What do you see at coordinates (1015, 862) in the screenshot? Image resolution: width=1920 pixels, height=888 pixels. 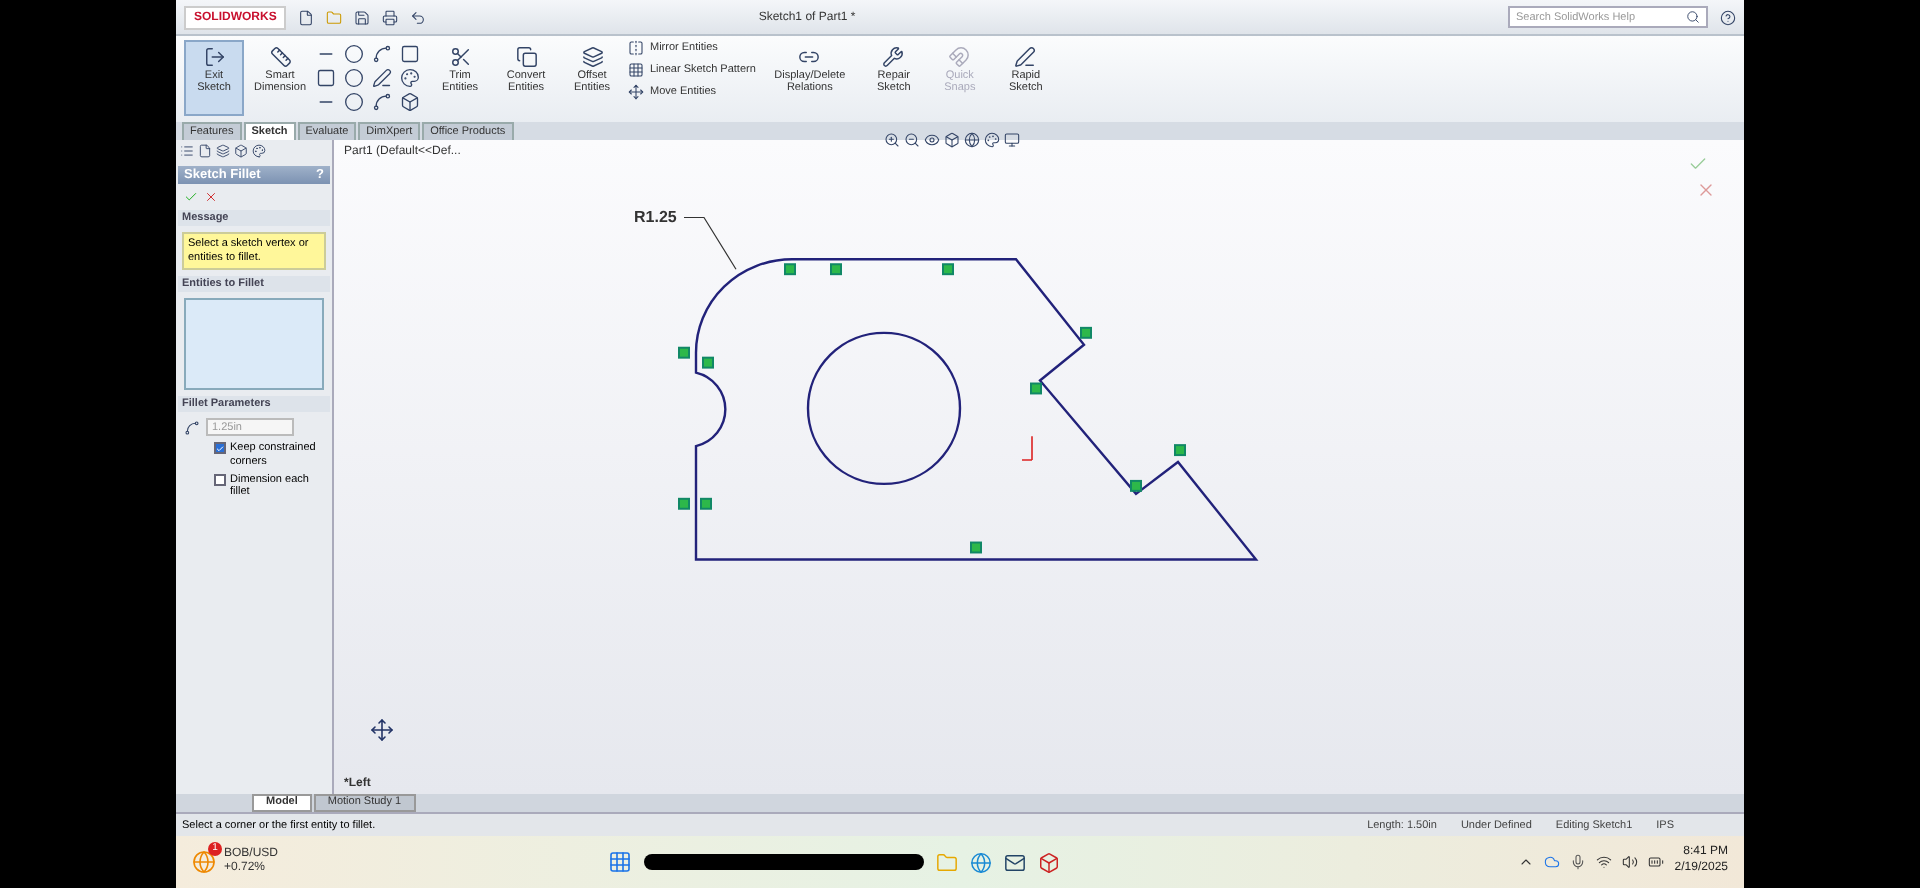 I see `mail-icon` at bounding box center [1015, 862].